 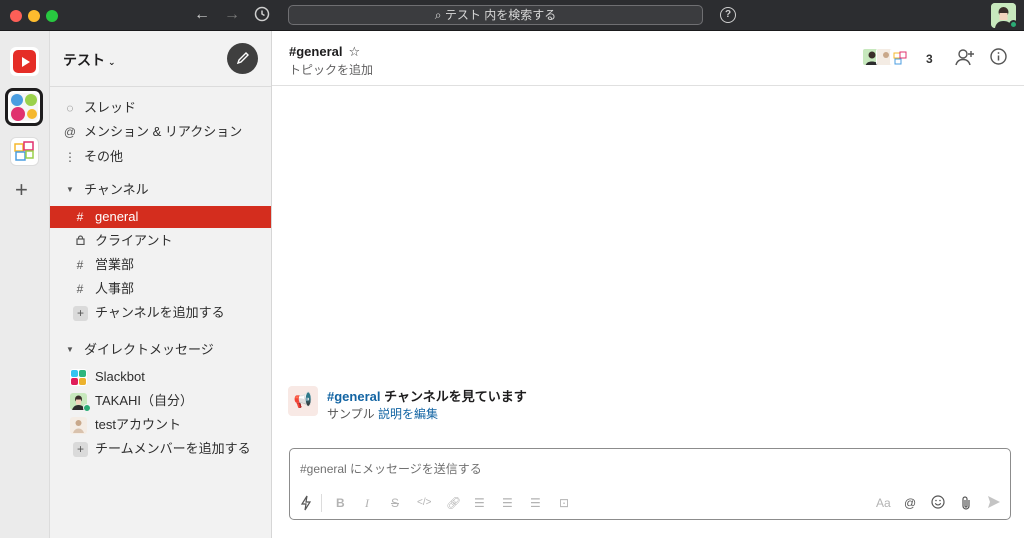 I want to click on ordered-list-icon: ☰, so click(x=479, y=503).